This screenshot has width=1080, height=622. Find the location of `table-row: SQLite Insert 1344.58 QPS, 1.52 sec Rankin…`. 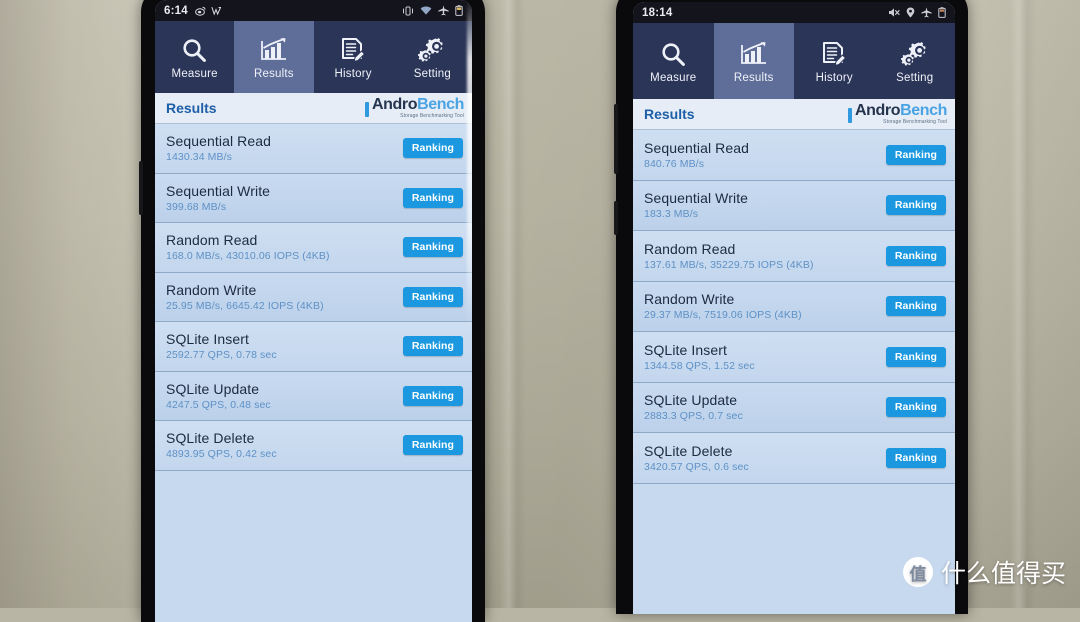

table-row: SQLite Insert 1344.58 QPS, 1.52 sec Rankin… is located at coordinates (794, 357).